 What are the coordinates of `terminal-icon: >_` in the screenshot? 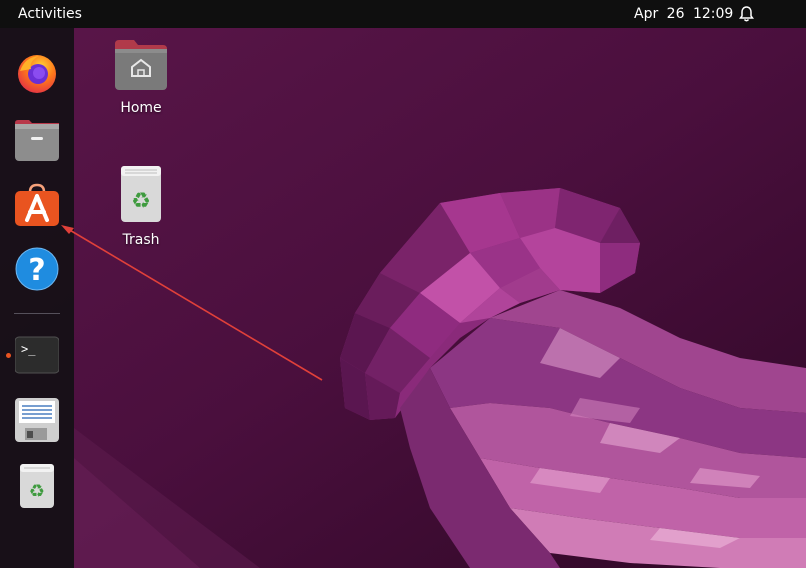 It's located at (37, 355).